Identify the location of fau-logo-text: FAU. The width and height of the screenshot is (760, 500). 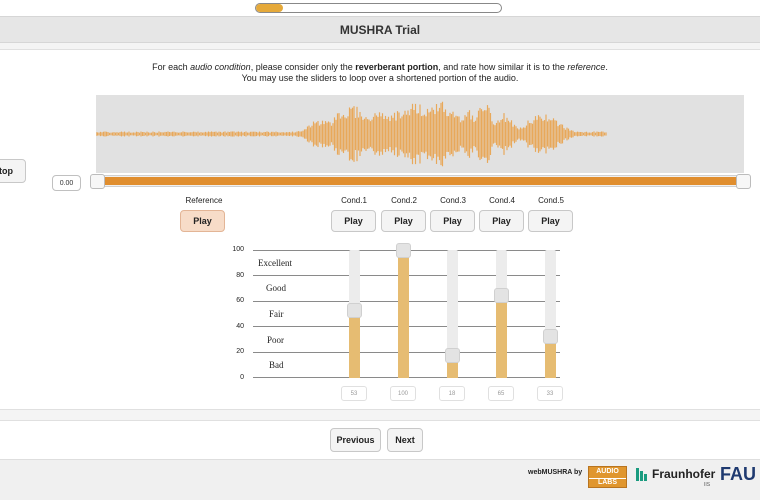
(738, 474).